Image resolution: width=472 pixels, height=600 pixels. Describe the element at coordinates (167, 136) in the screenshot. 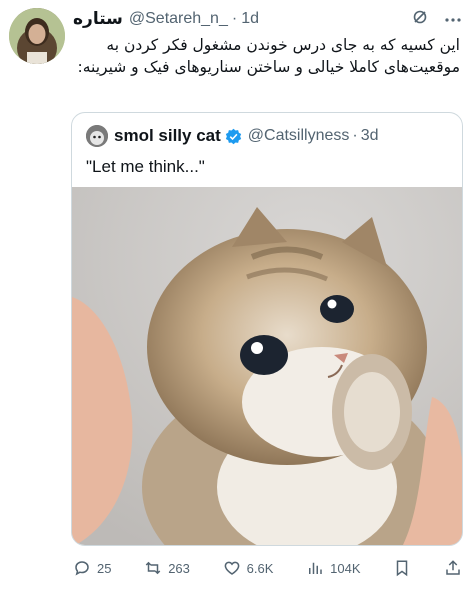

I see `quote-author-name: smol silly cat` at that location.